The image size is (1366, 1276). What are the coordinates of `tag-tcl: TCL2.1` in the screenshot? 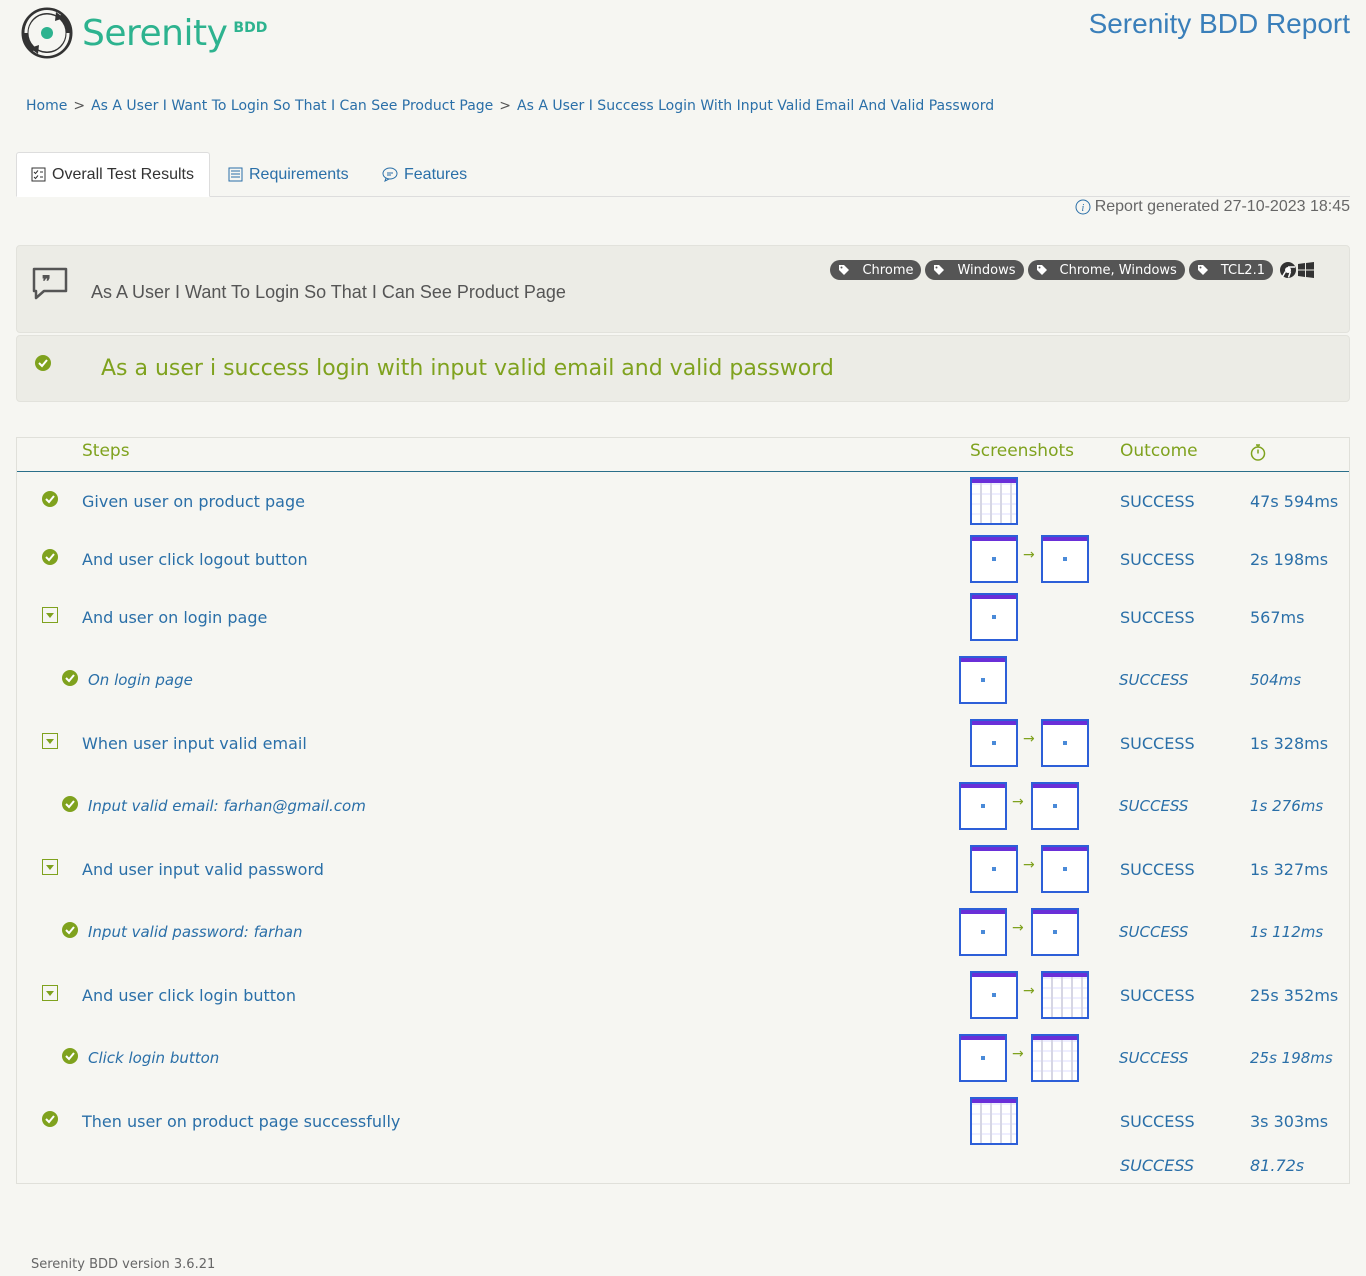 It's located at (1230, 270).